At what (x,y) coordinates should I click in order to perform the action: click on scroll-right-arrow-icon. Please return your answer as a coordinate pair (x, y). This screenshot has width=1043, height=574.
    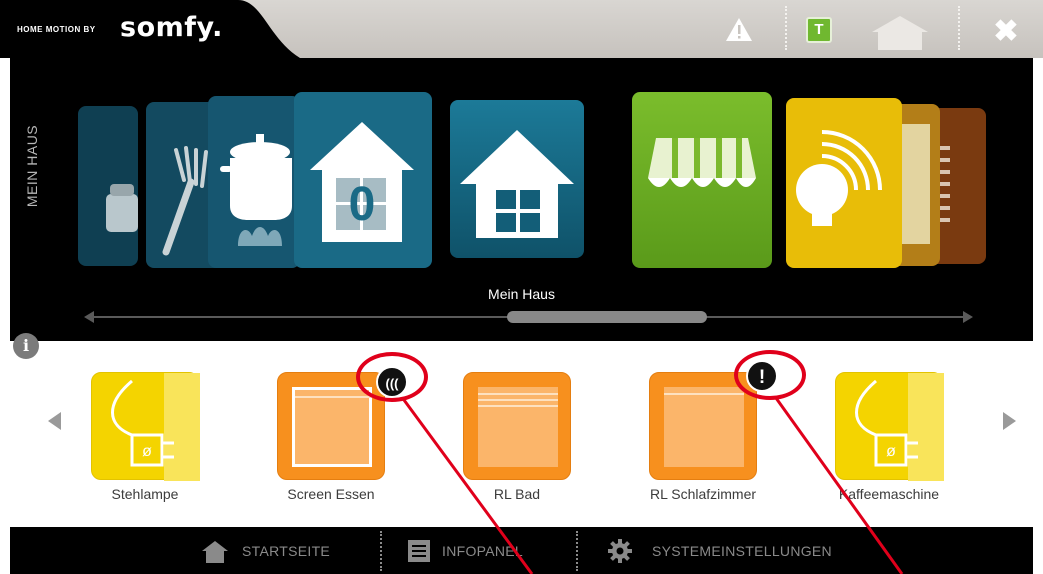
    Looking at the image, I should click on (968, 317).